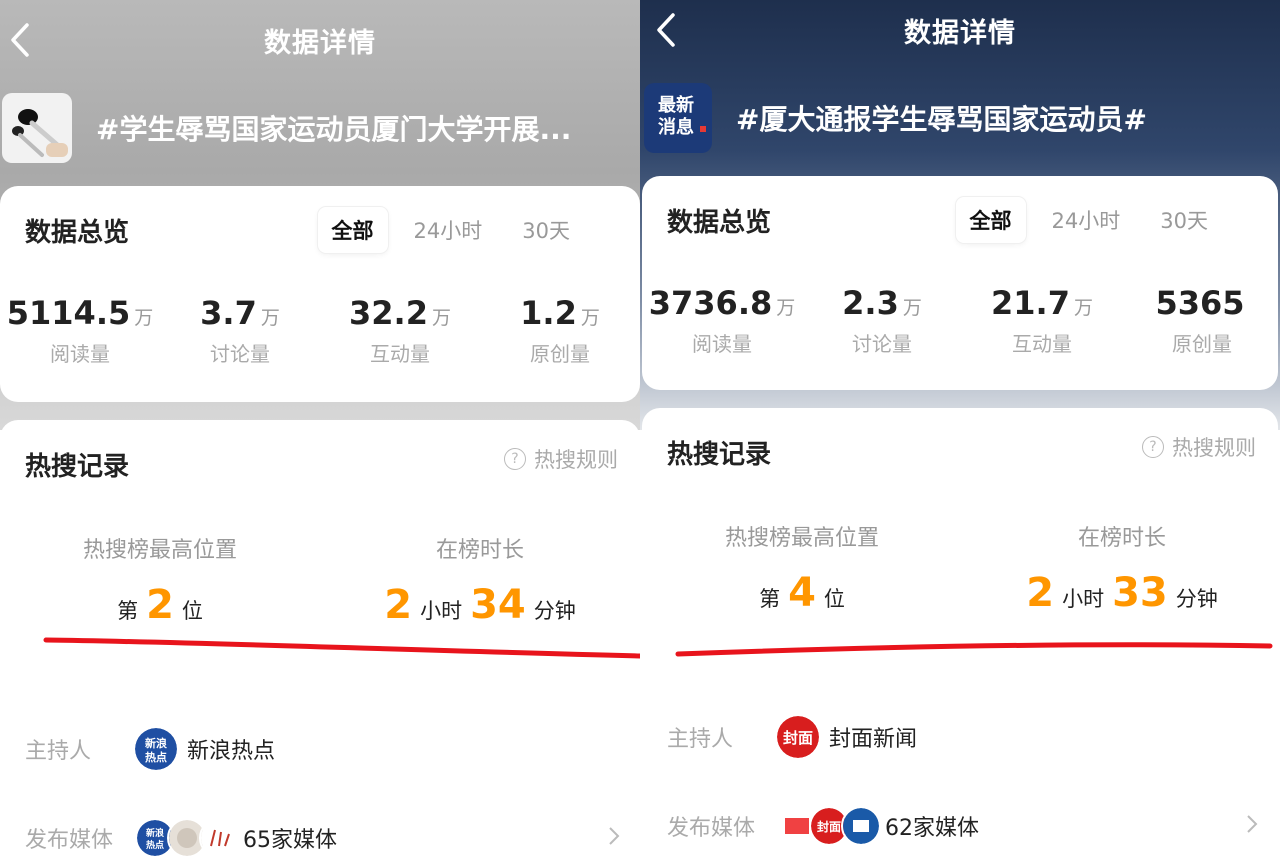 Image resolution: width=1280 pixels, height=864 pixels. Describe the element at coordinates (1196, 599) in the screenshot. I see `minutes-unit: 分钟` at that location.